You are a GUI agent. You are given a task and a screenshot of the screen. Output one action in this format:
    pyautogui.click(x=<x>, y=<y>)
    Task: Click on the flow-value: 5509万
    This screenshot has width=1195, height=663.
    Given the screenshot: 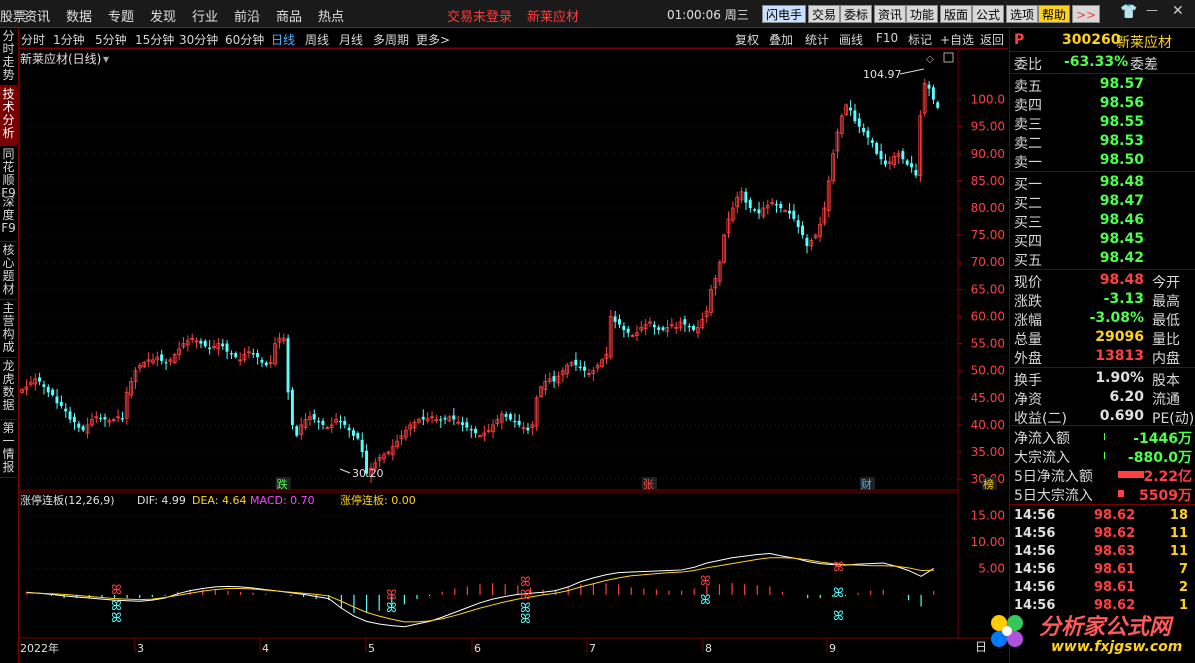 What is the action you would take?
    pyautogui.click(x=1165, y=496)
    